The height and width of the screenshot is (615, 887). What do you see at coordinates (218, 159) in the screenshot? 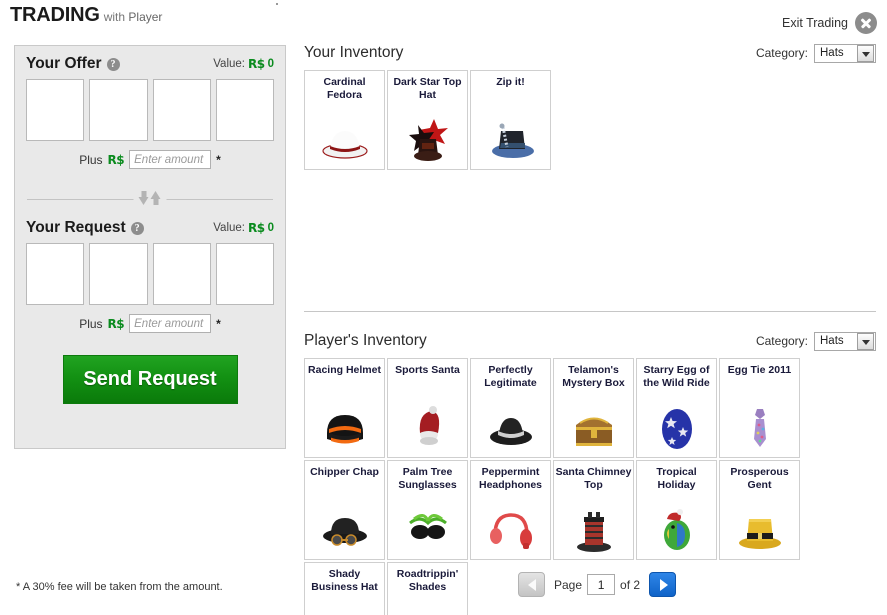
I see `offer-asterisk: *` at bounding box center [218, 159].